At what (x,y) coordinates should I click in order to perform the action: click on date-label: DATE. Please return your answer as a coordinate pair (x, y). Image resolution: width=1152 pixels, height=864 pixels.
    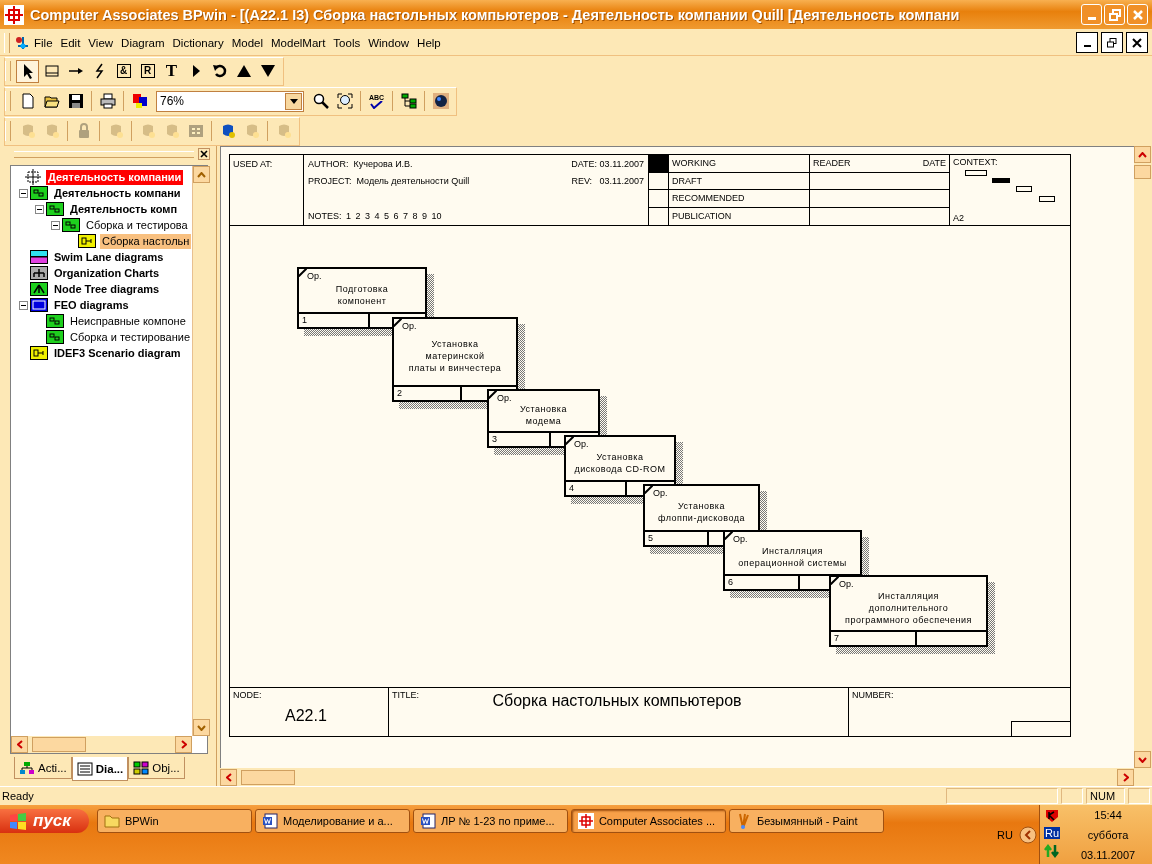
    Looking at the image, I should click on (934, 163).